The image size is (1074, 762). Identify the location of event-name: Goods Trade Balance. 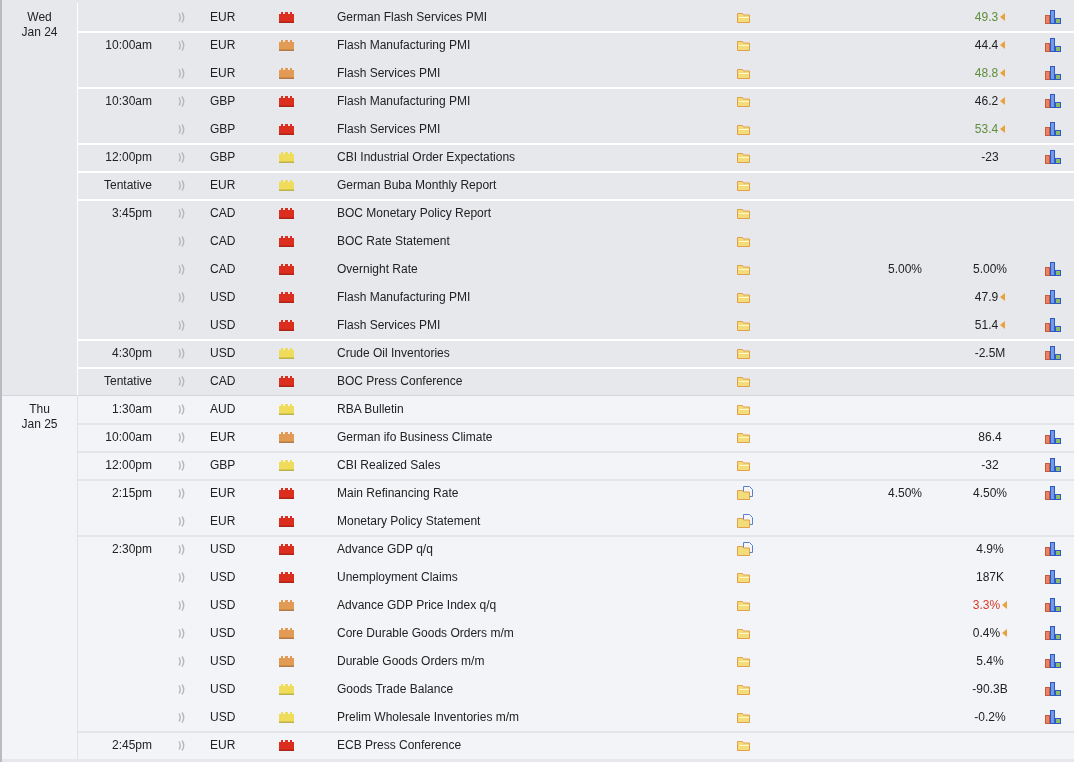
(522, 689).